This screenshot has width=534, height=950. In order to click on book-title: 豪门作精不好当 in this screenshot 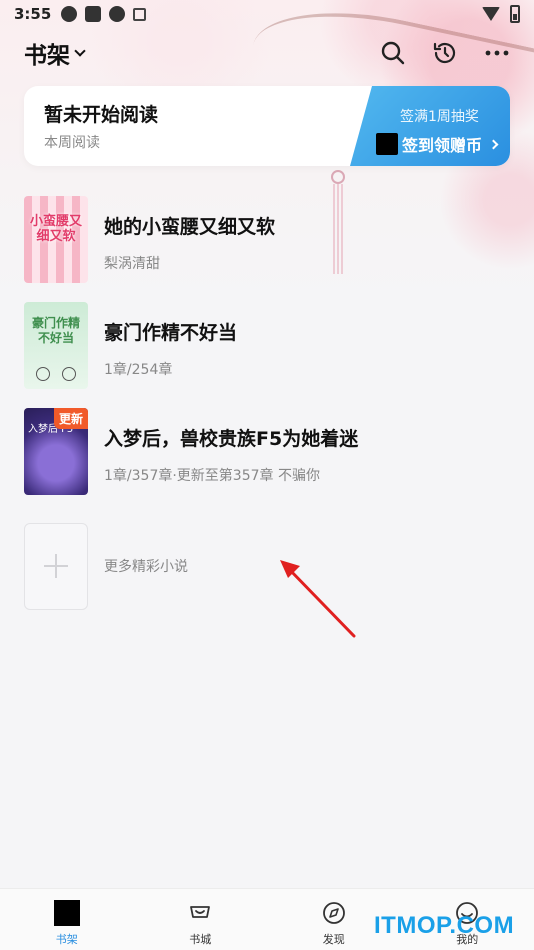, I will do `click(171, 333)`.